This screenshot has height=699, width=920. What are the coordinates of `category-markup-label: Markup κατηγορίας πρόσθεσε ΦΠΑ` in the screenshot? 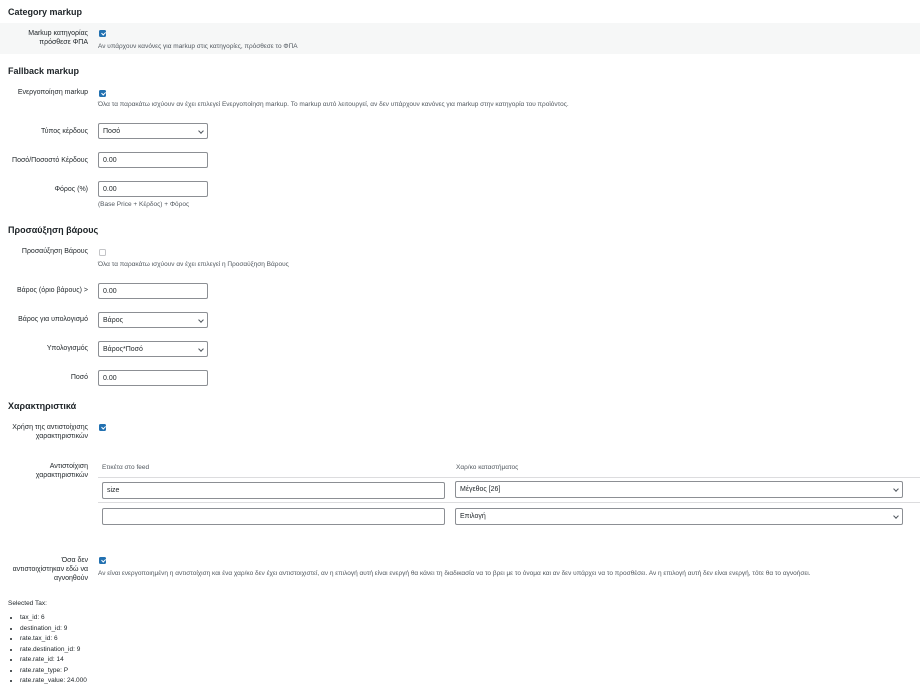 It's located at (58, 38).